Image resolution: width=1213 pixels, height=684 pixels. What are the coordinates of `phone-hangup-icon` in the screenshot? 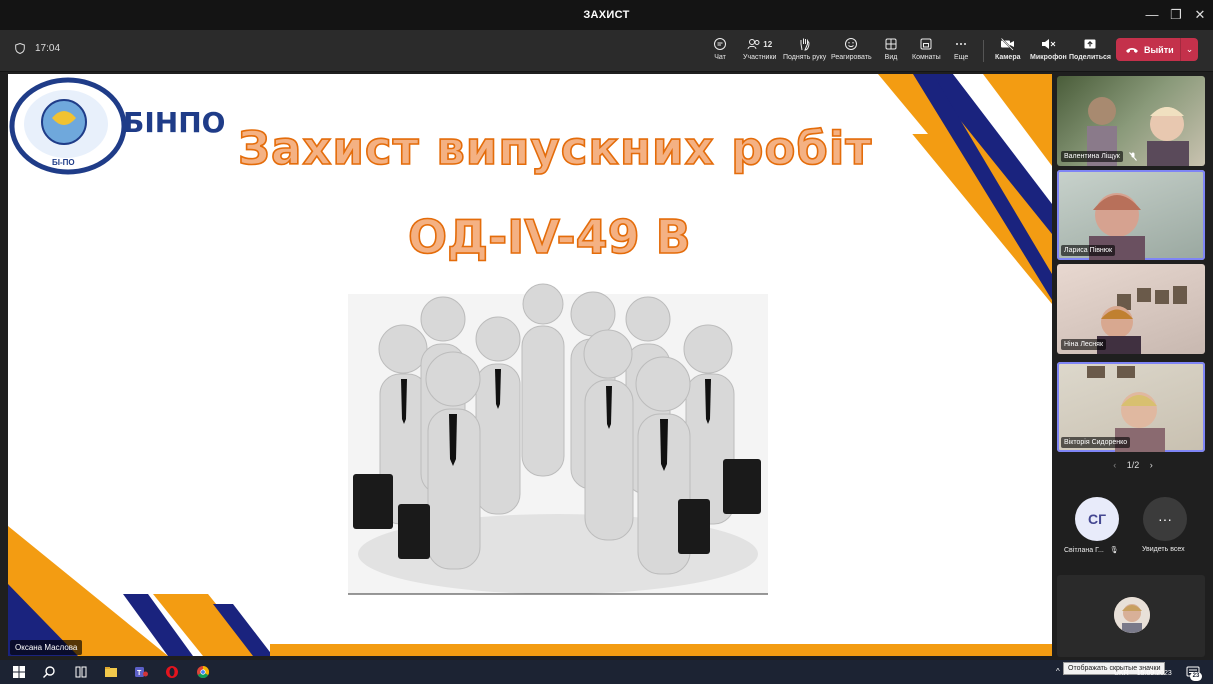 It's located at (1132, 50).